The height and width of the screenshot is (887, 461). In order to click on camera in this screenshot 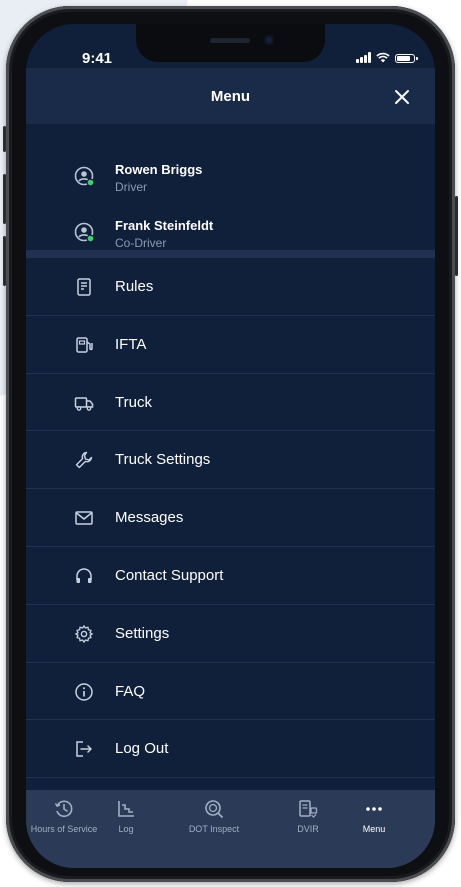, I will do `click(269, 40)`.